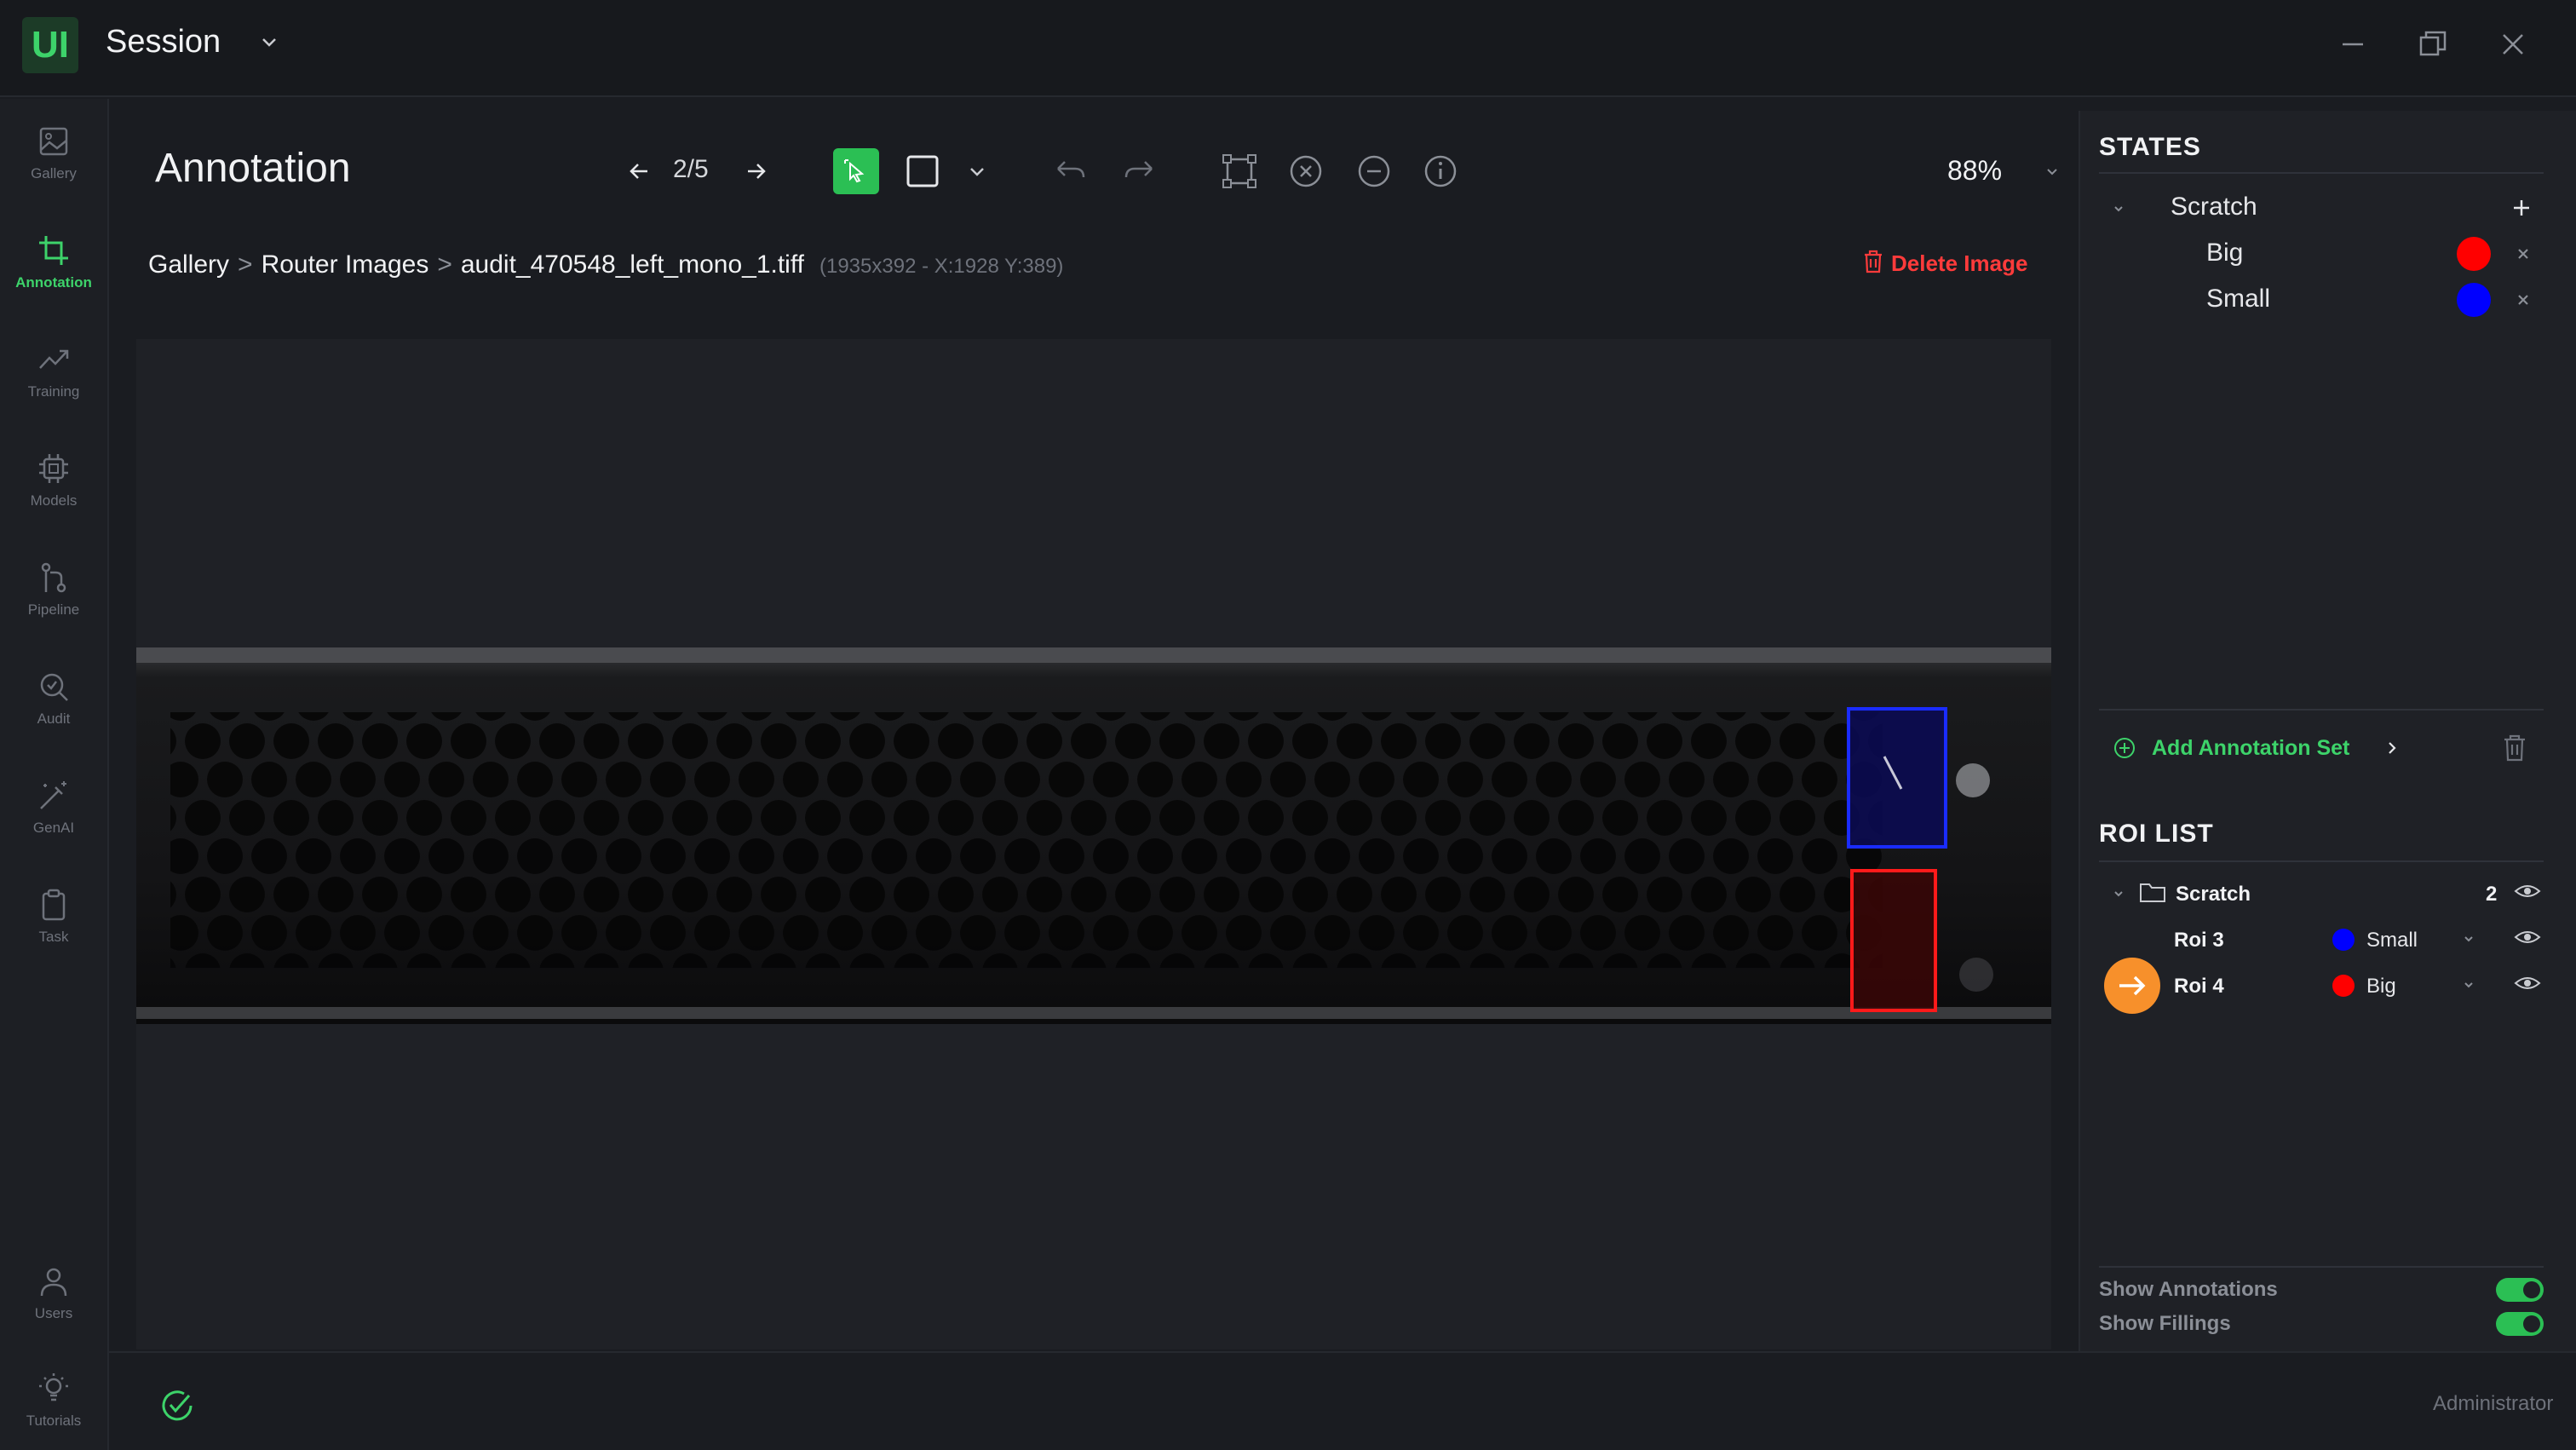 The width and height of the screenshot is (2576, 1450). What do you see at coordinates (2238, 299) in the screenshot?
I see `state-name: Small` at bounding box center [2238, 299].